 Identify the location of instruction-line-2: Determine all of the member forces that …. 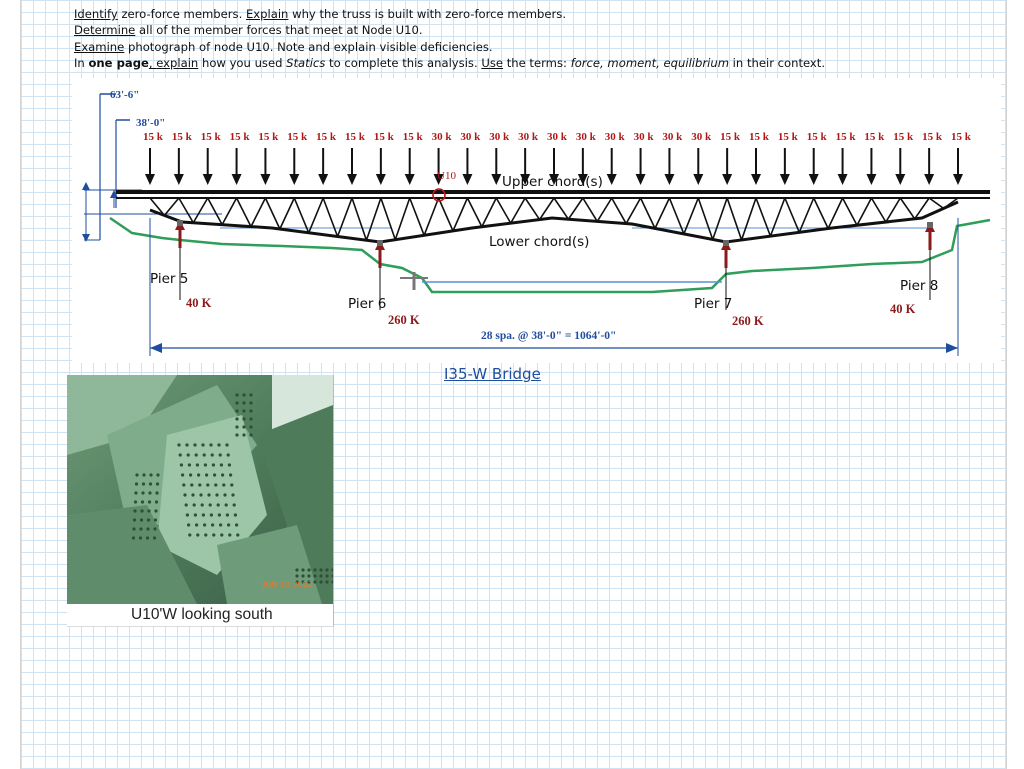
(449, 30).